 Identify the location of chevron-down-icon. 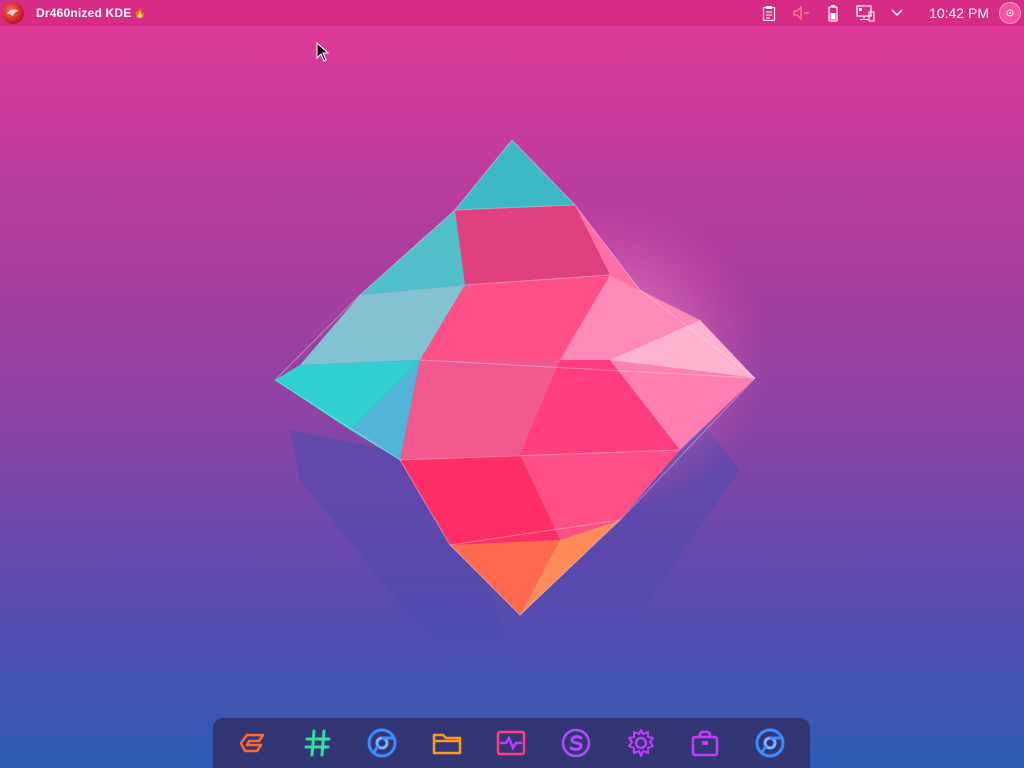
(897, 13).